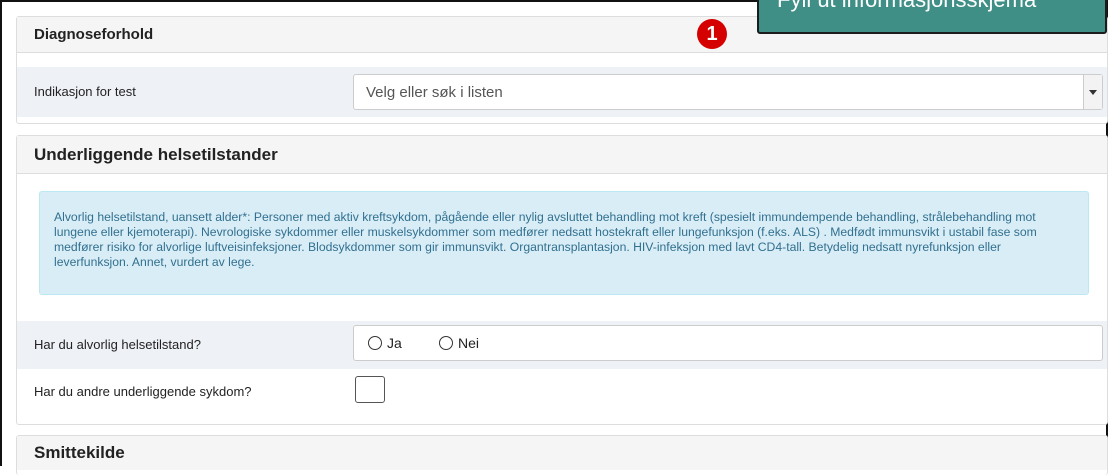  Describe the element at coordinates (434, 92) in the screenshot. I see `select-placeholder: Velg eller søk i listen` at that location.